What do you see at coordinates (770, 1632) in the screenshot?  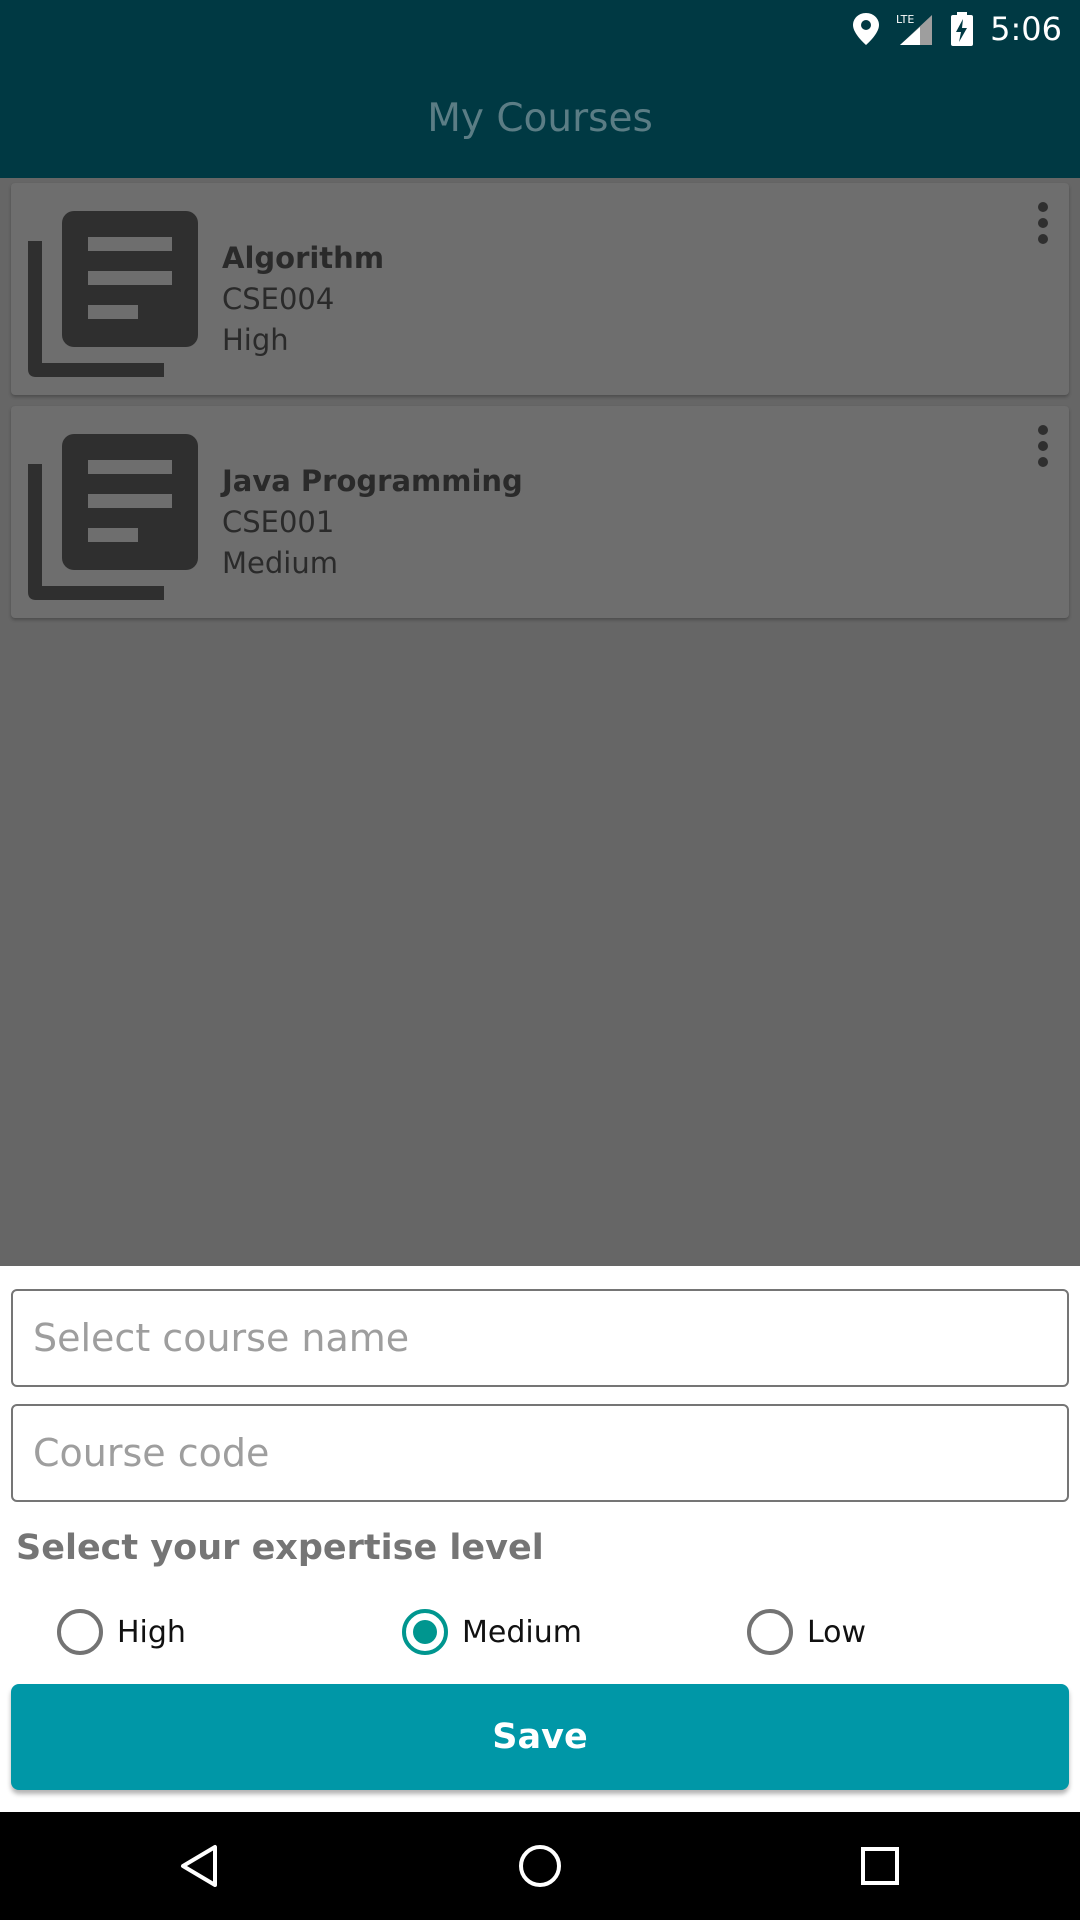 I see `radio-button-low` at bounding box center [770, 1632].